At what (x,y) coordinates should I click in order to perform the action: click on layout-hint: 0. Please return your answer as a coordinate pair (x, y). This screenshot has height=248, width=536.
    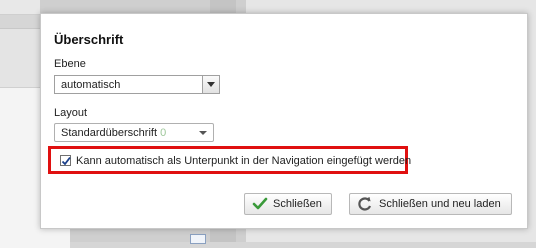
    Looking at the image, I should click on (163, 133).